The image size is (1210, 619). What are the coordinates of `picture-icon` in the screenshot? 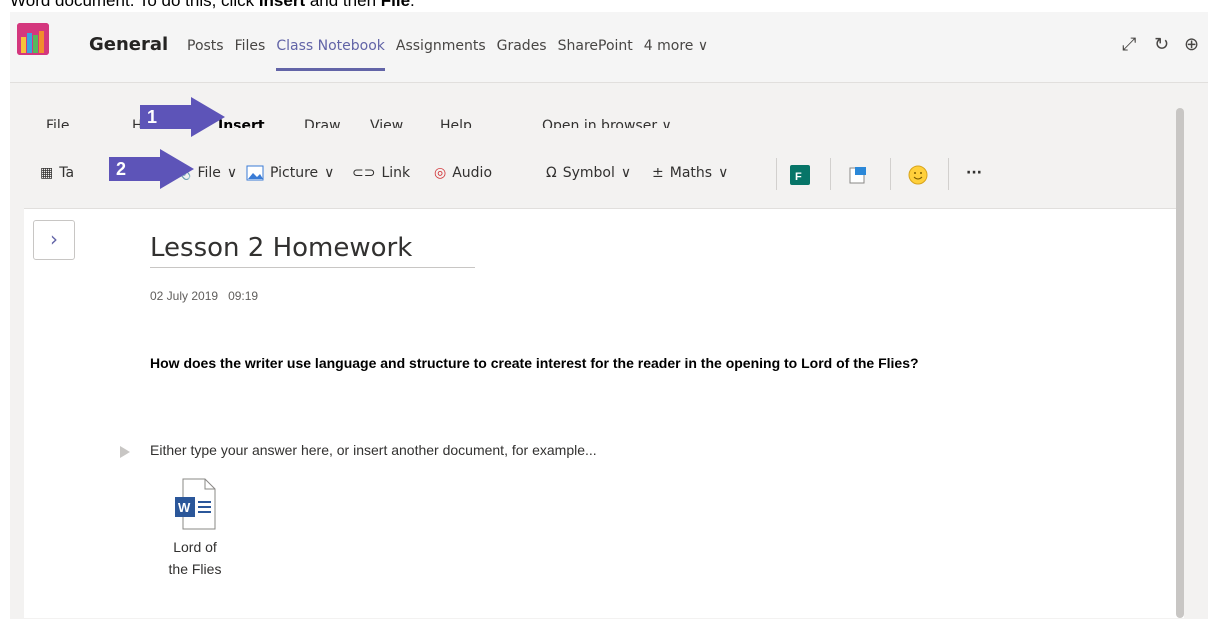 It's located at (255, 173).